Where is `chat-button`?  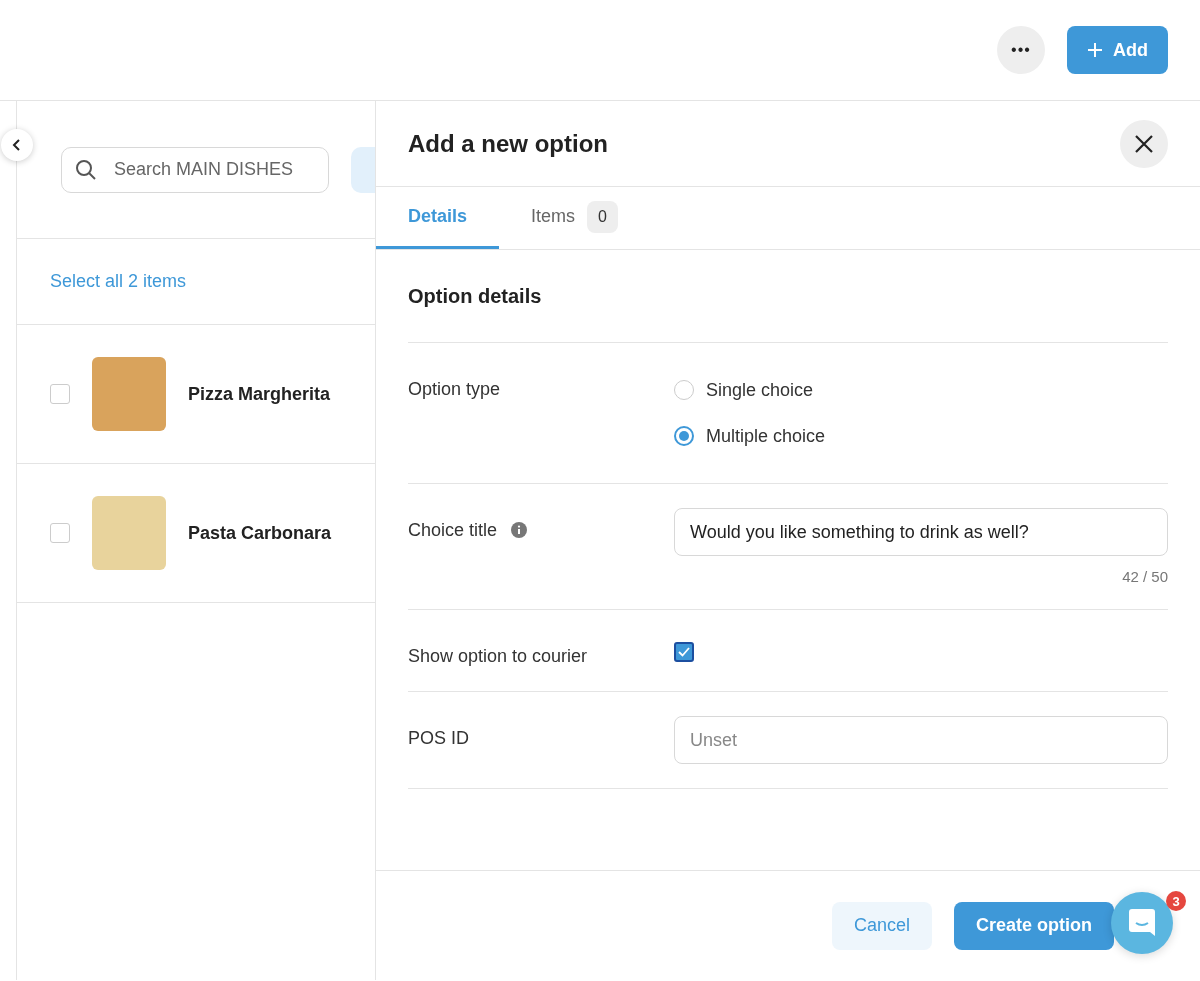 chat-button is located at coordinates (1142, 923).